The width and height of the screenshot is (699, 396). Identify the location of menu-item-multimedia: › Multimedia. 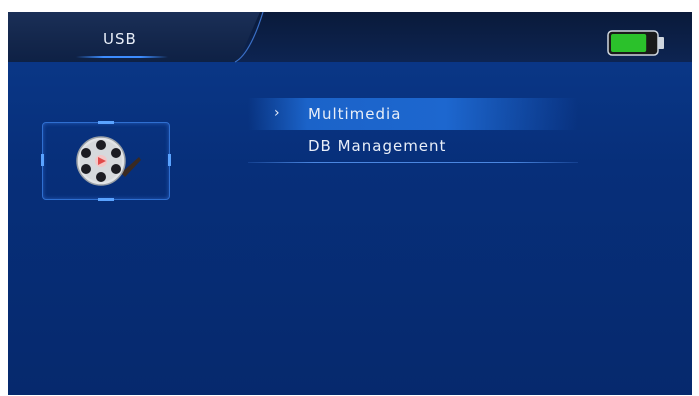
(413, 114).